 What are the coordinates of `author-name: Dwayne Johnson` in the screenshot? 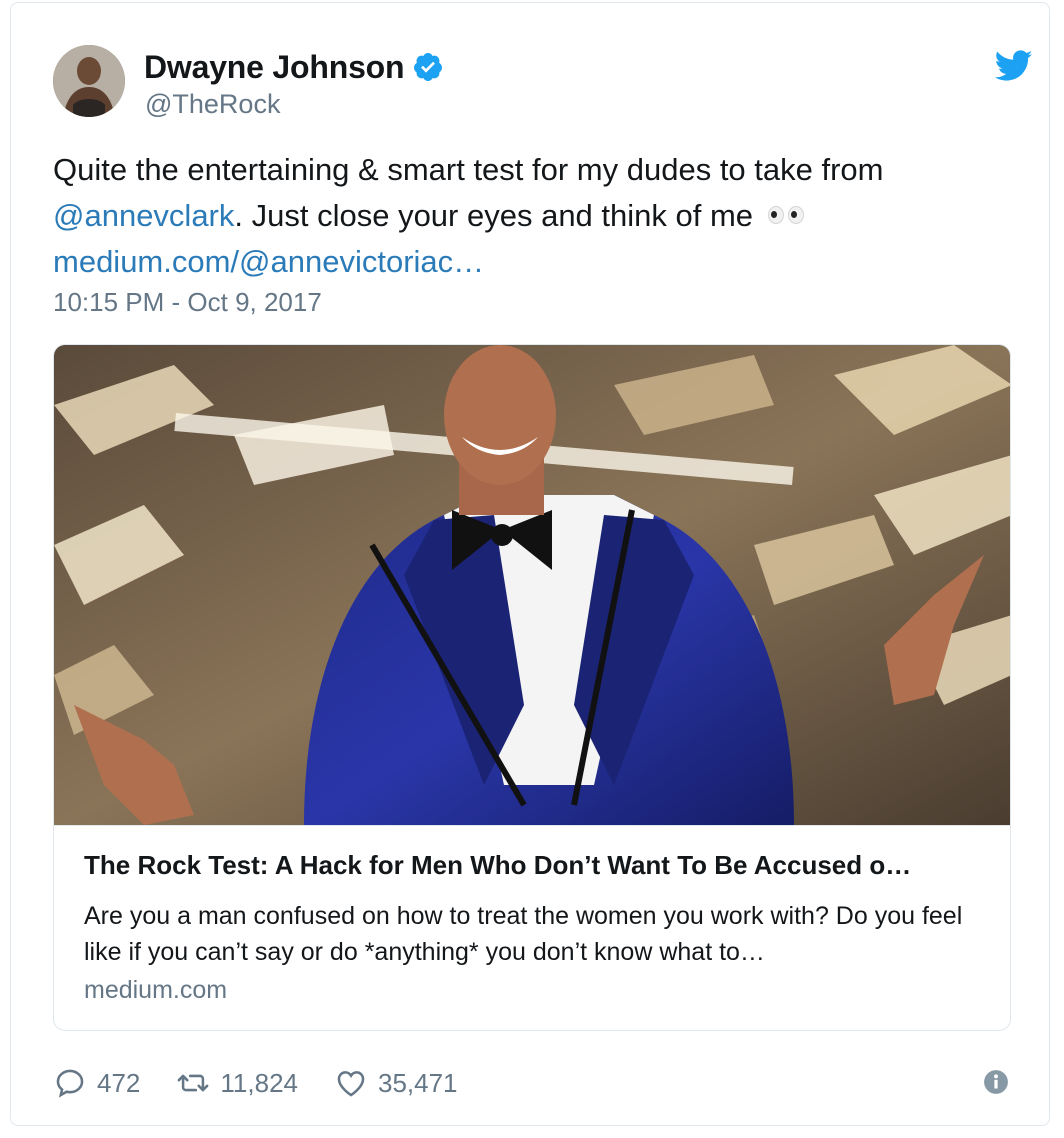 It's located at (274, 67).